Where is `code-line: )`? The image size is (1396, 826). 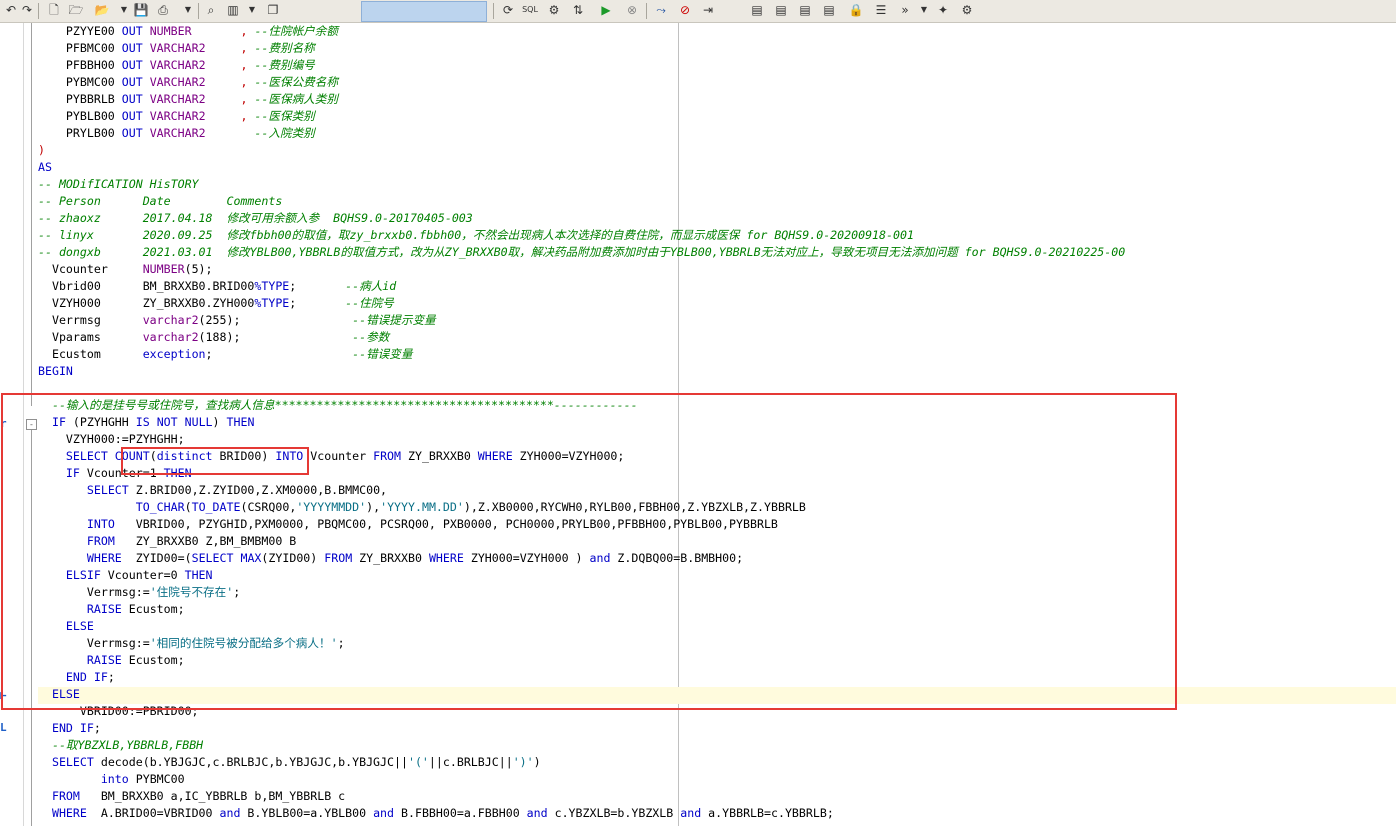
code-line: ) is located at coordinates (581, 150).